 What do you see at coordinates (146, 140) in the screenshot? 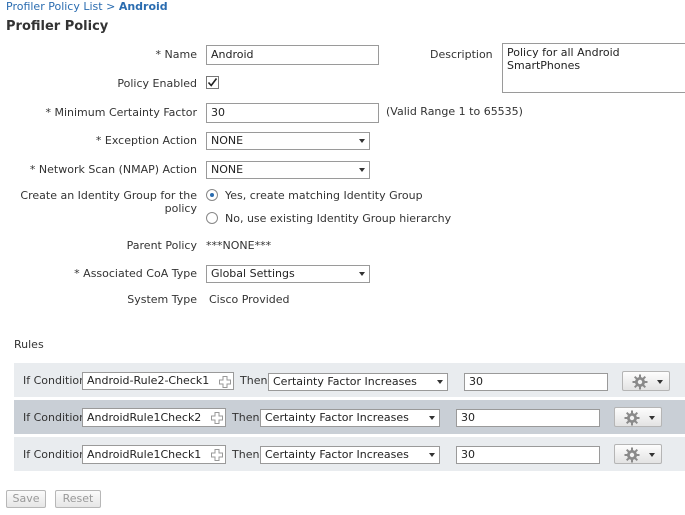
I see `exception-action-label: * Exception Action` at bounding box center [146, 140].